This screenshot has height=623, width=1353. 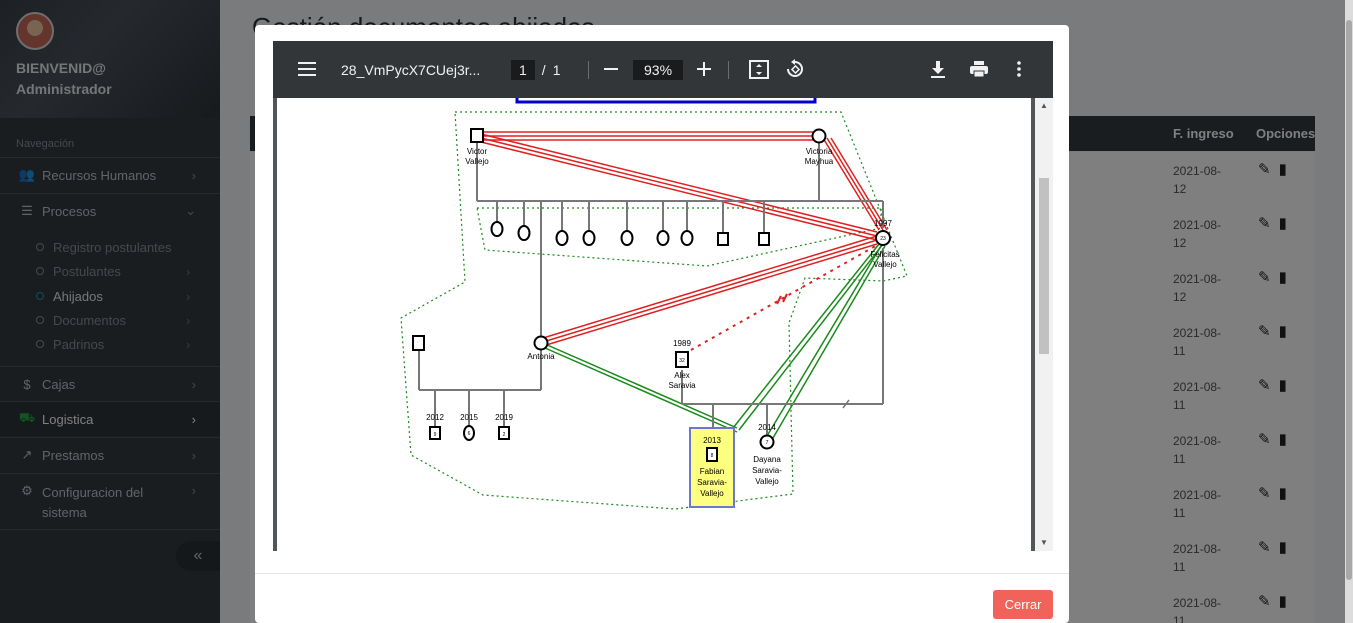 What do you see at coordinates (535, 69) in the screenshot?
I see `page-indicator: 1 / 1` at bounding box center [535, 69].